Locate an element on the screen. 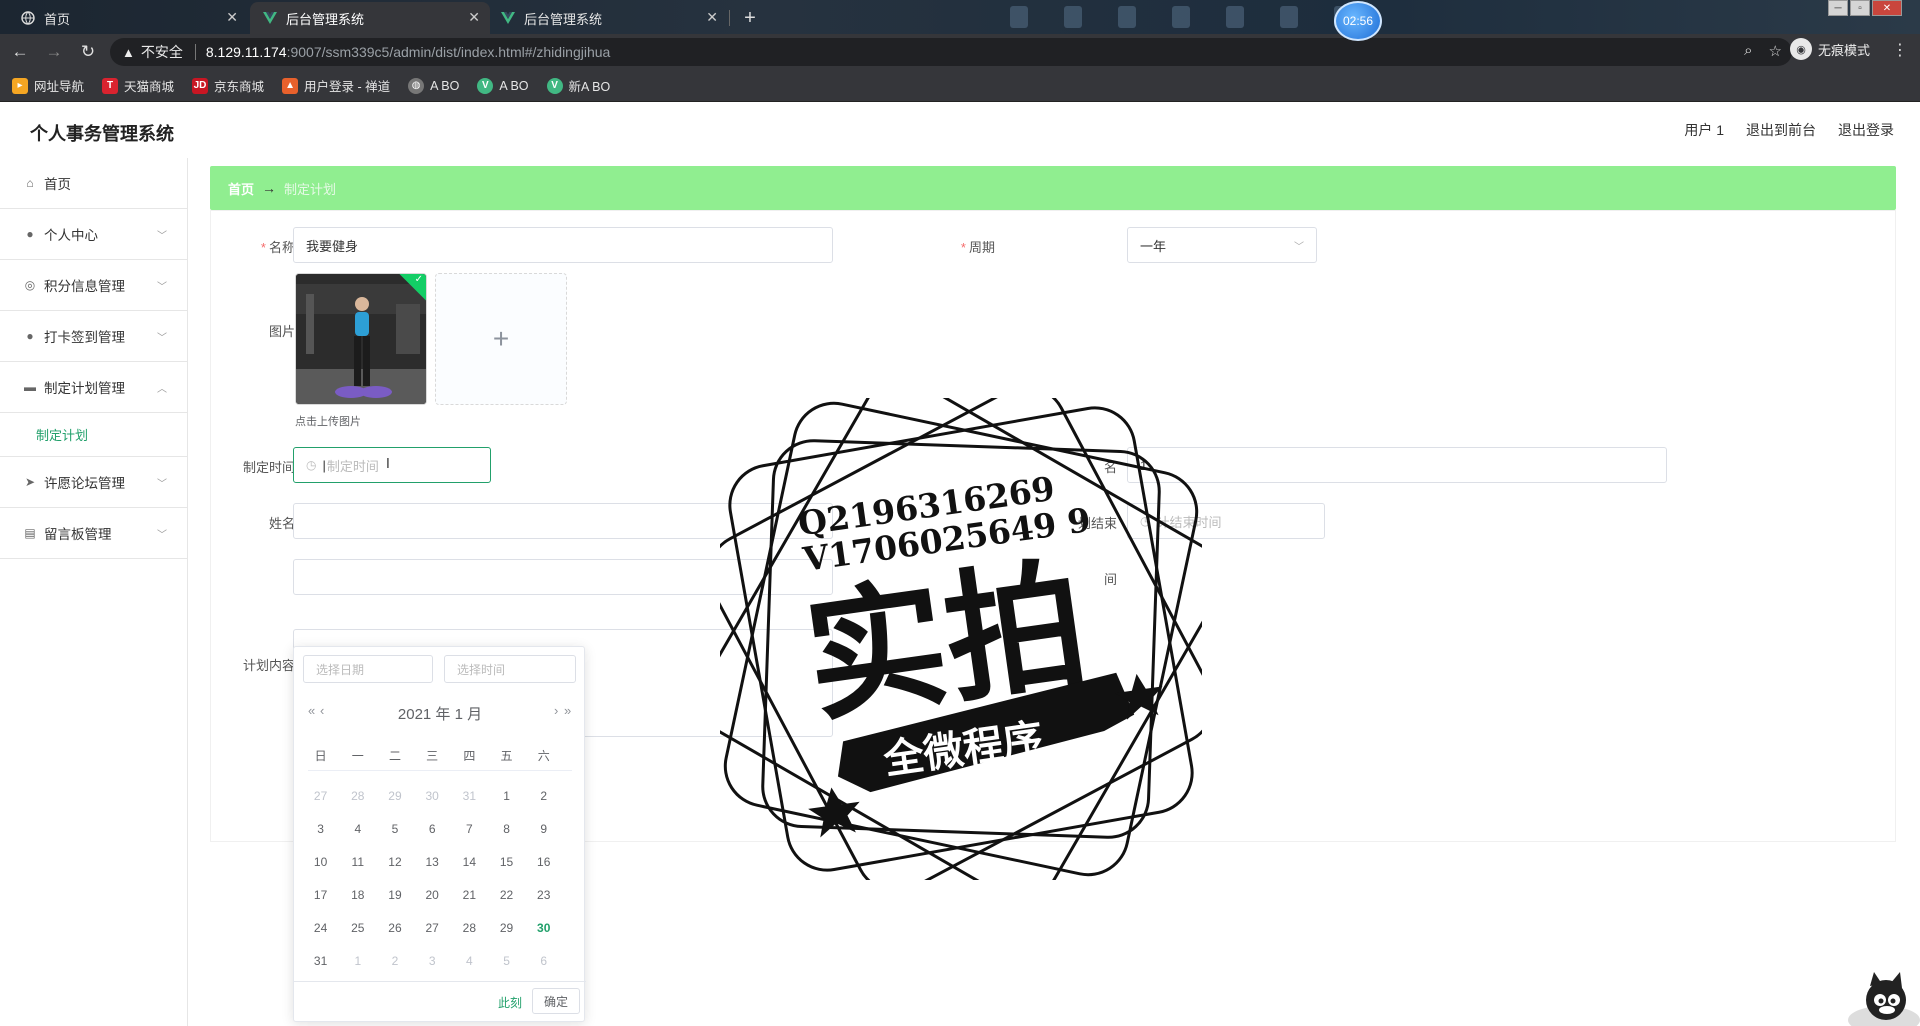 The height and width of the screenshot is (1026, 1920). vue-icon is located at coordinates (508, 18).